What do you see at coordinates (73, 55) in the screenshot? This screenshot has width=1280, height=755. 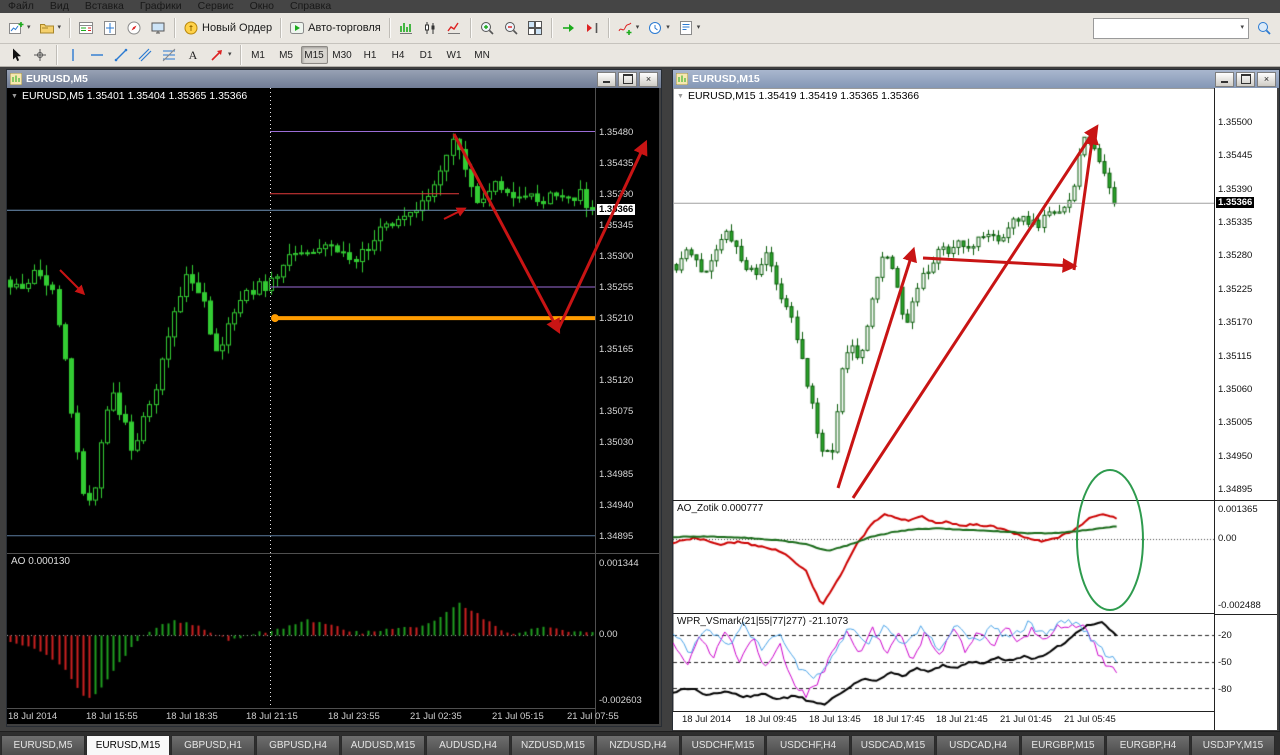 I see `vertical-line-tool-button` at bounding box center [73, 55].